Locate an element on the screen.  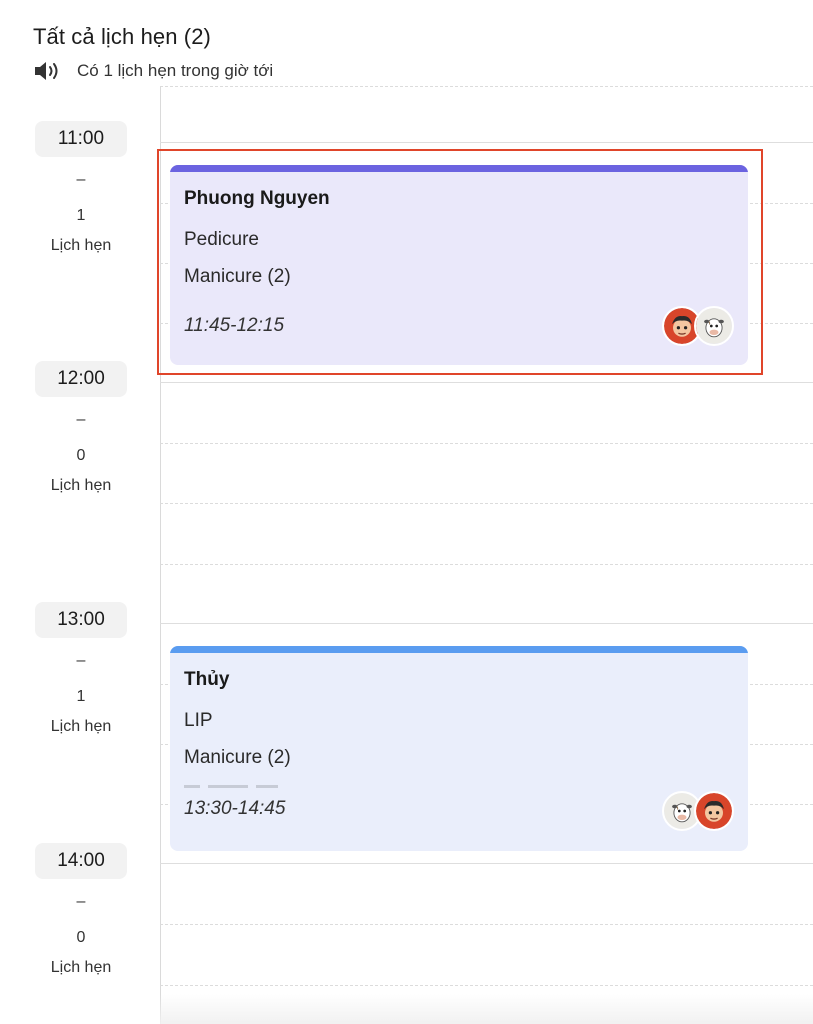
boy-avatar-icon is located at coordinates (714, 811).